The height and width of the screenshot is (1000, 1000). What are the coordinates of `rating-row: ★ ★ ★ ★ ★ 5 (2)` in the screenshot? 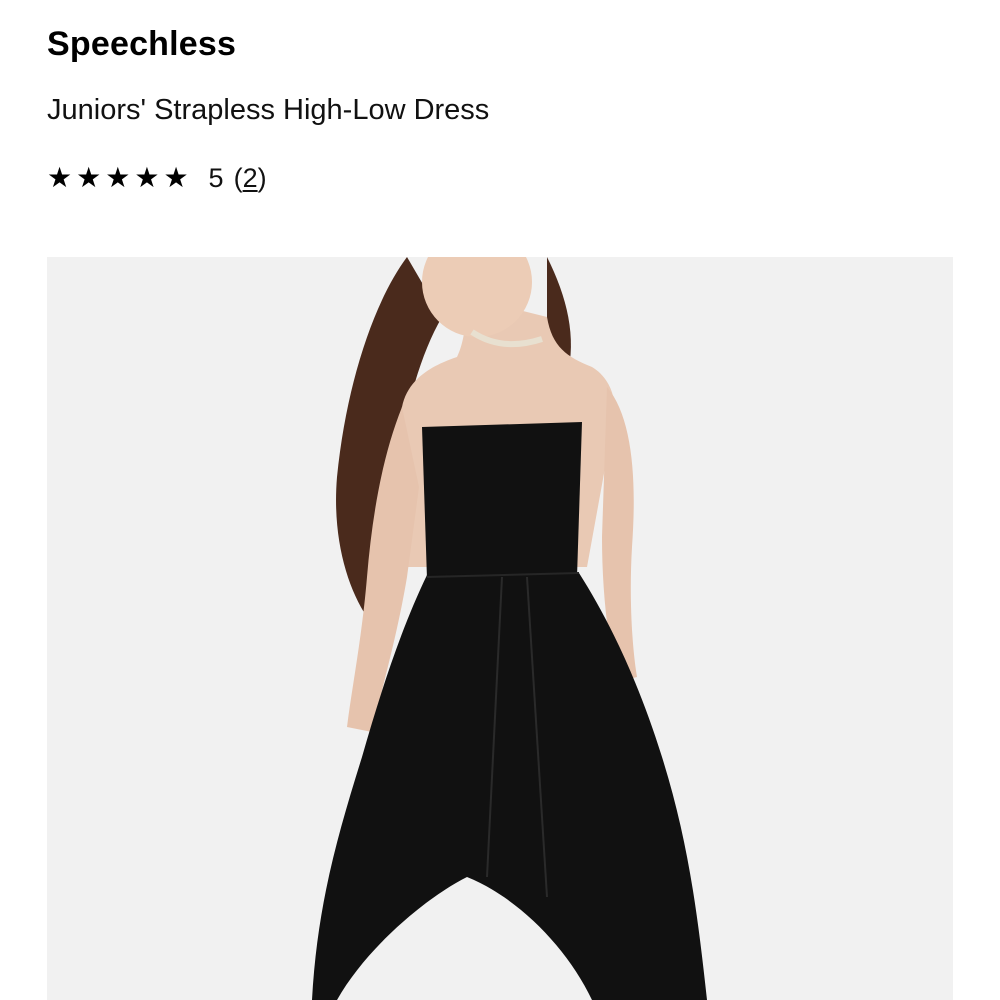 It's located at (157, 178).